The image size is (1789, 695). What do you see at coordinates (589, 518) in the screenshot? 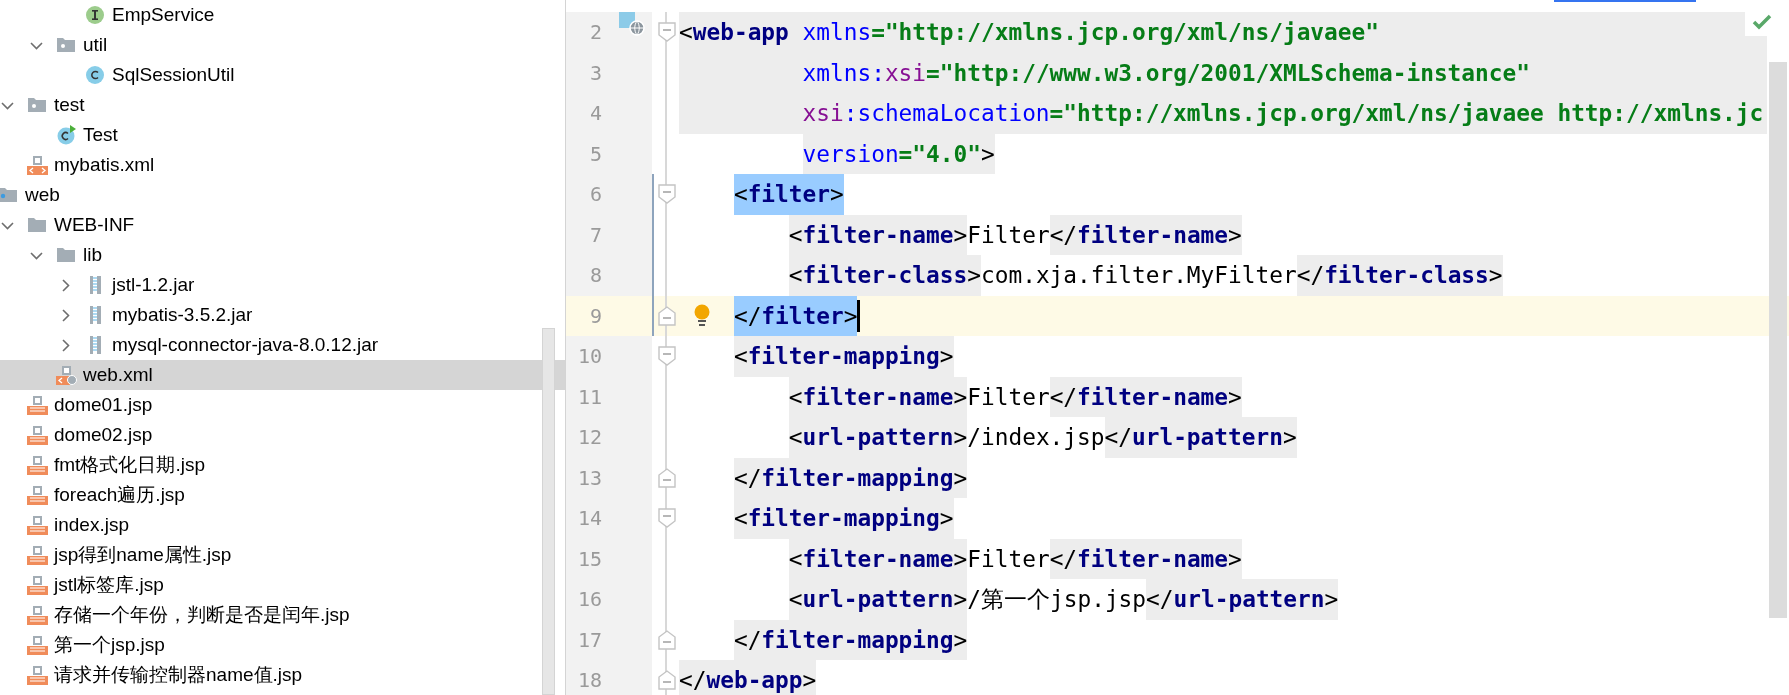
I see `line-number: 14` at bounding box center [589, 518].